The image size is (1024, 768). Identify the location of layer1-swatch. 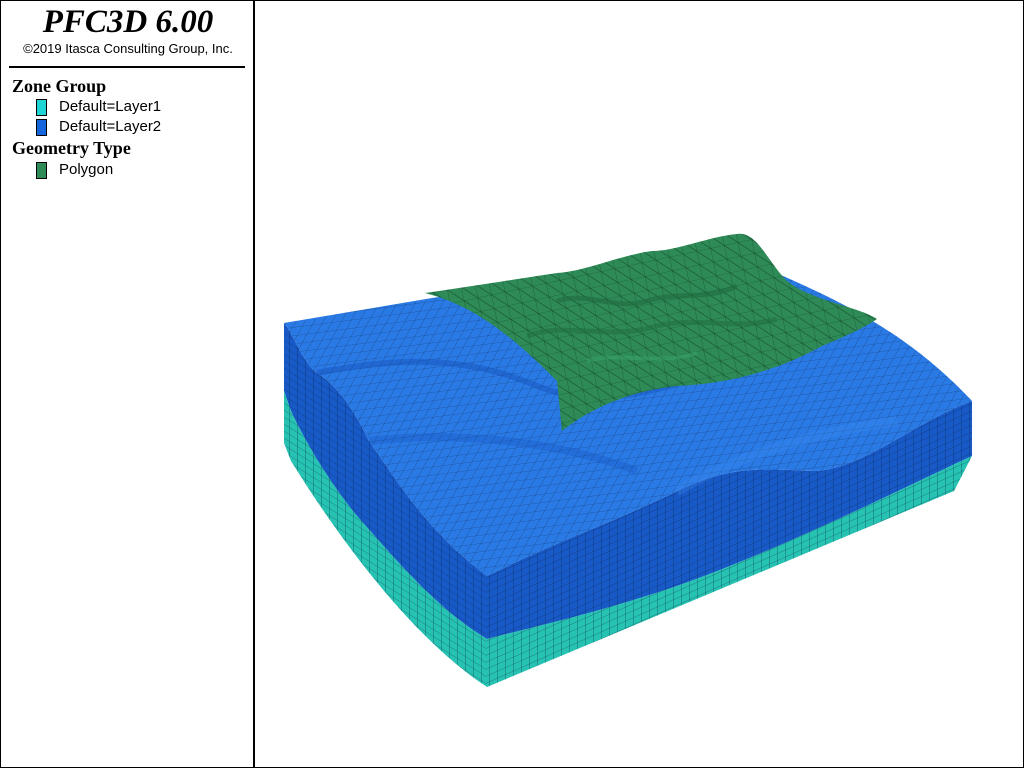
(41, 107).